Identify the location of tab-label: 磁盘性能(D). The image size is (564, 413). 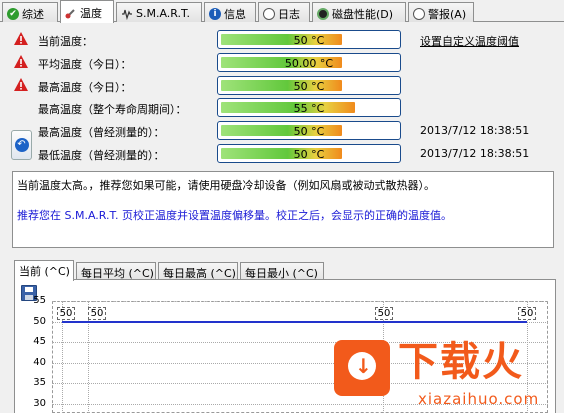
(363, 14).